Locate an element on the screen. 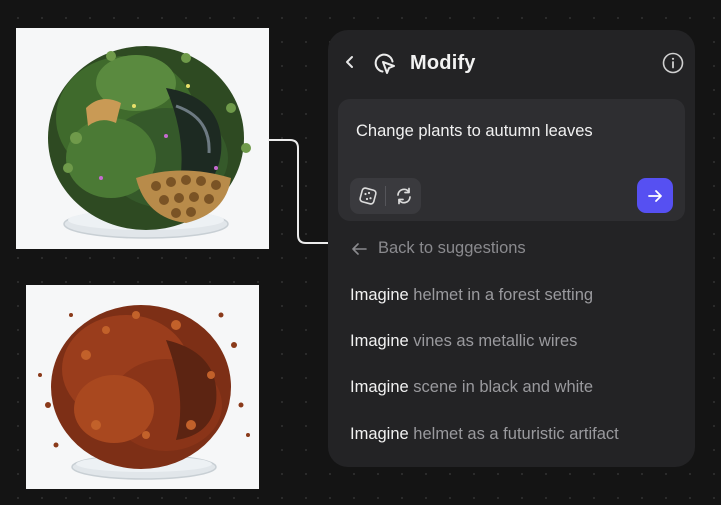 This screenshot has width=721, height=505. prompt-tools is located at coordinates (385, 196).